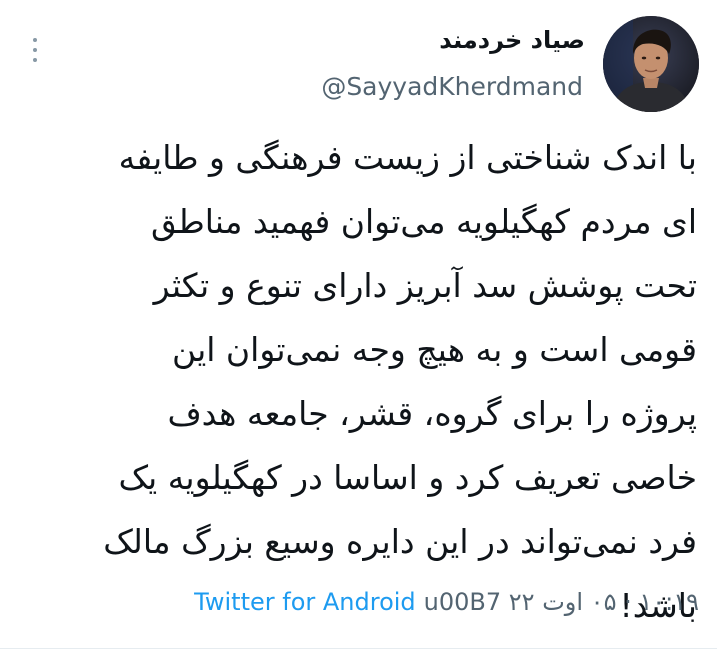 The width and height of the screenshot is (717, 653). Describe the element at coordinates (407, 157) in the screenshot. I see `tweet-text-line: با اندک شناختی از زیست فرهنگی و طایفه` at that location.